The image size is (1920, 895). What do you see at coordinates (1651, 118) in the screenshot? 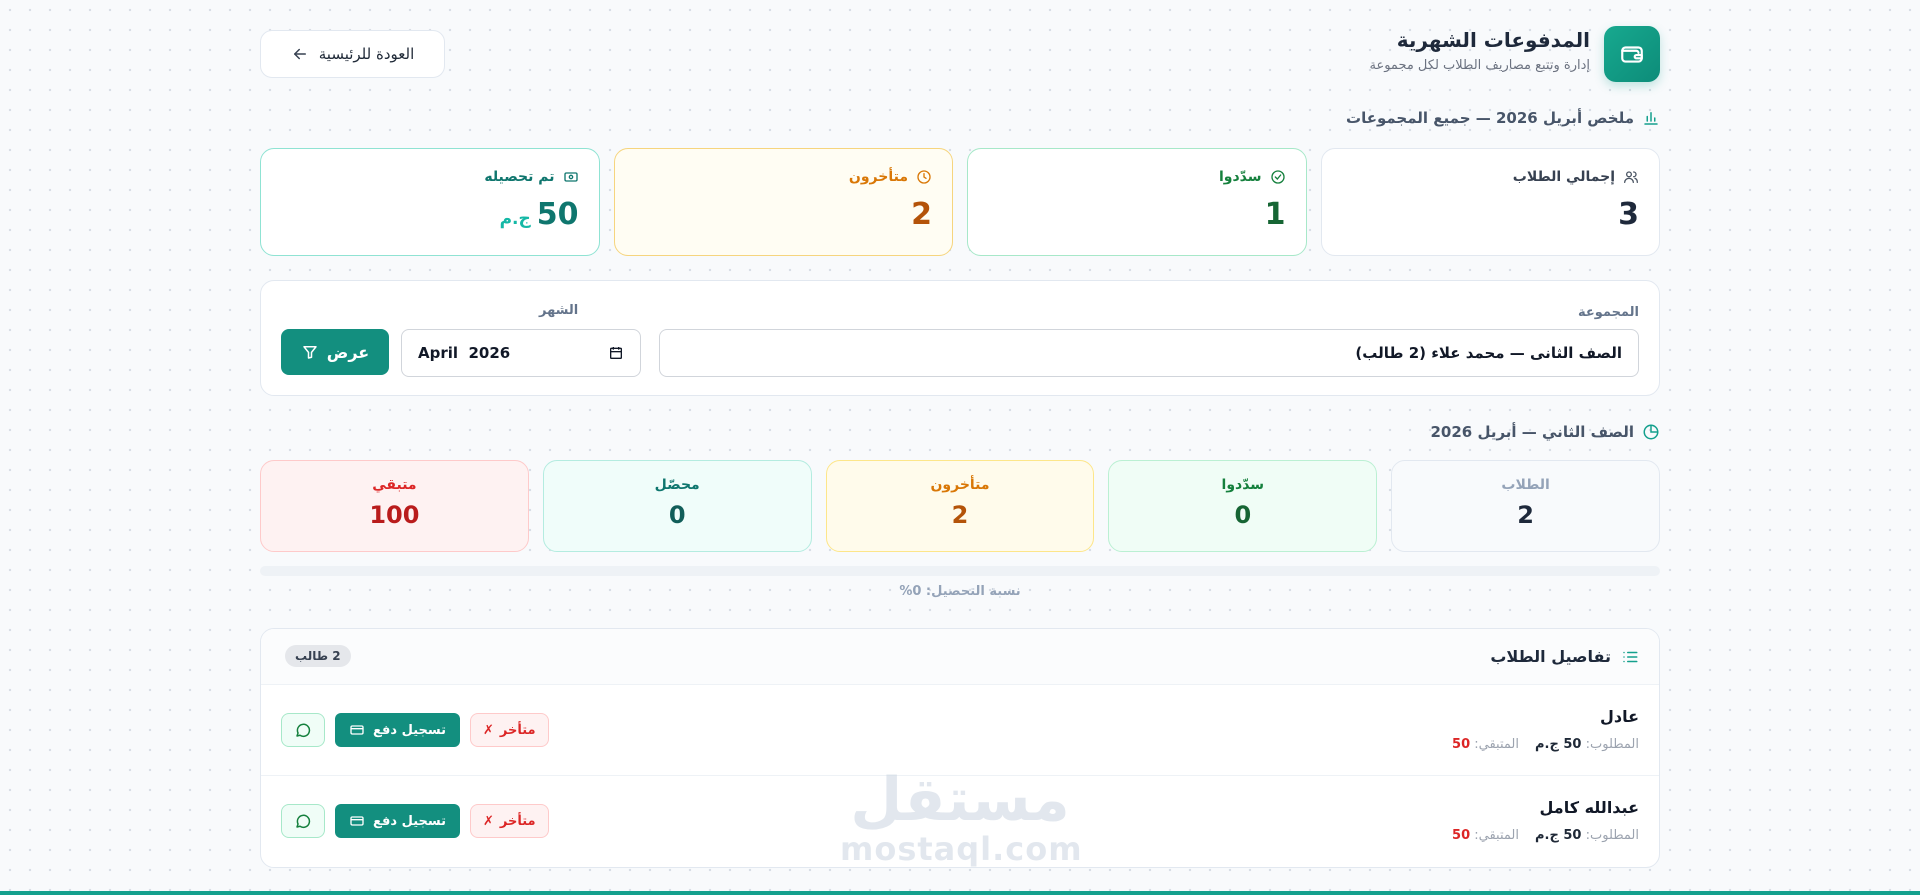
I see `bar-chart-icon` at bounding box center [1651, 118].